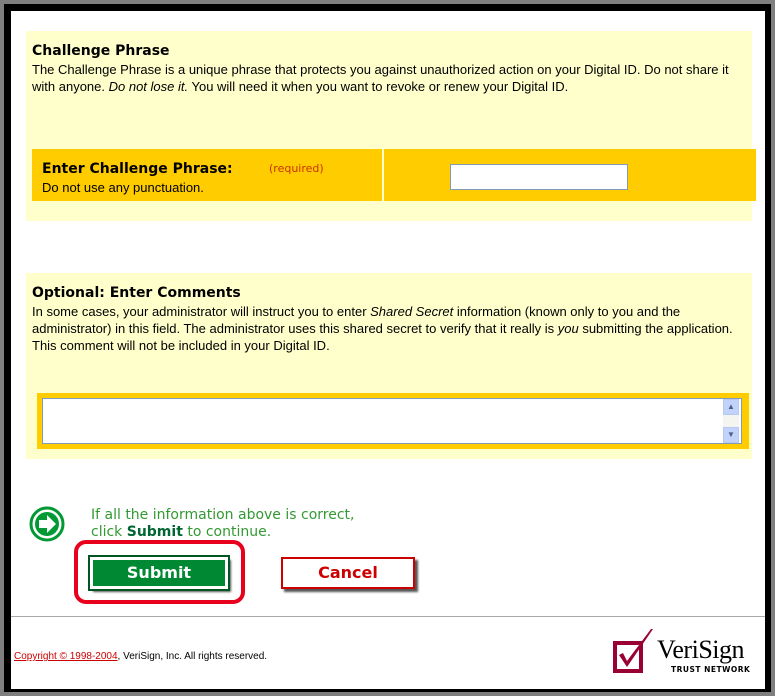 This screenshot has width=775, height=696. I want to click on verisign-logo: VeriSign TRUST NETWORK, so click(686, 654).